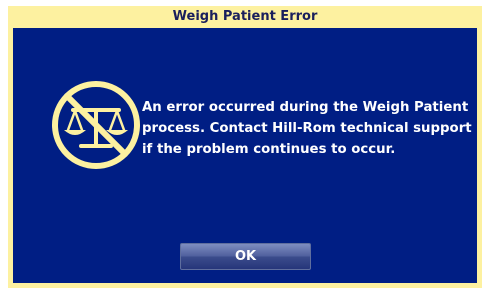  What do you see at coordinates (96, 125) in the screenshot?
I see `no-scale-icon` at bounding box center [96, 125].